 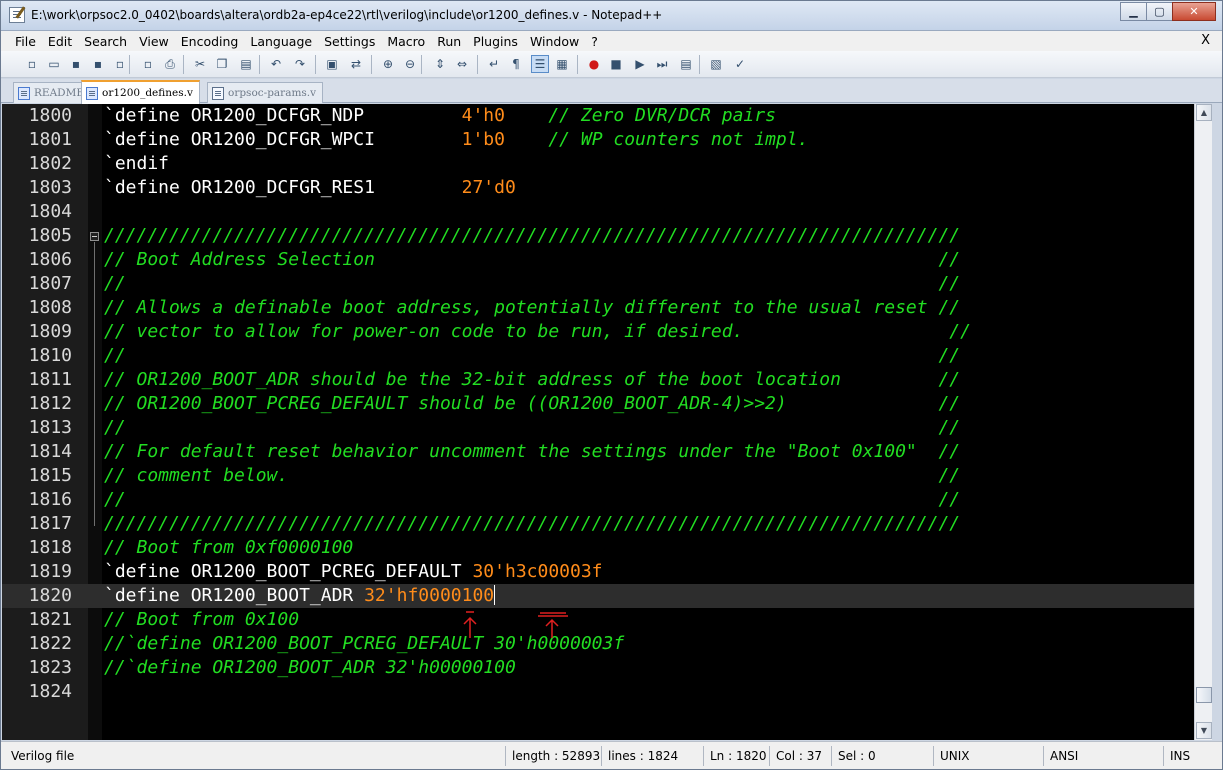 I want to click on menu-run: Run, so click(x=449, y=41).